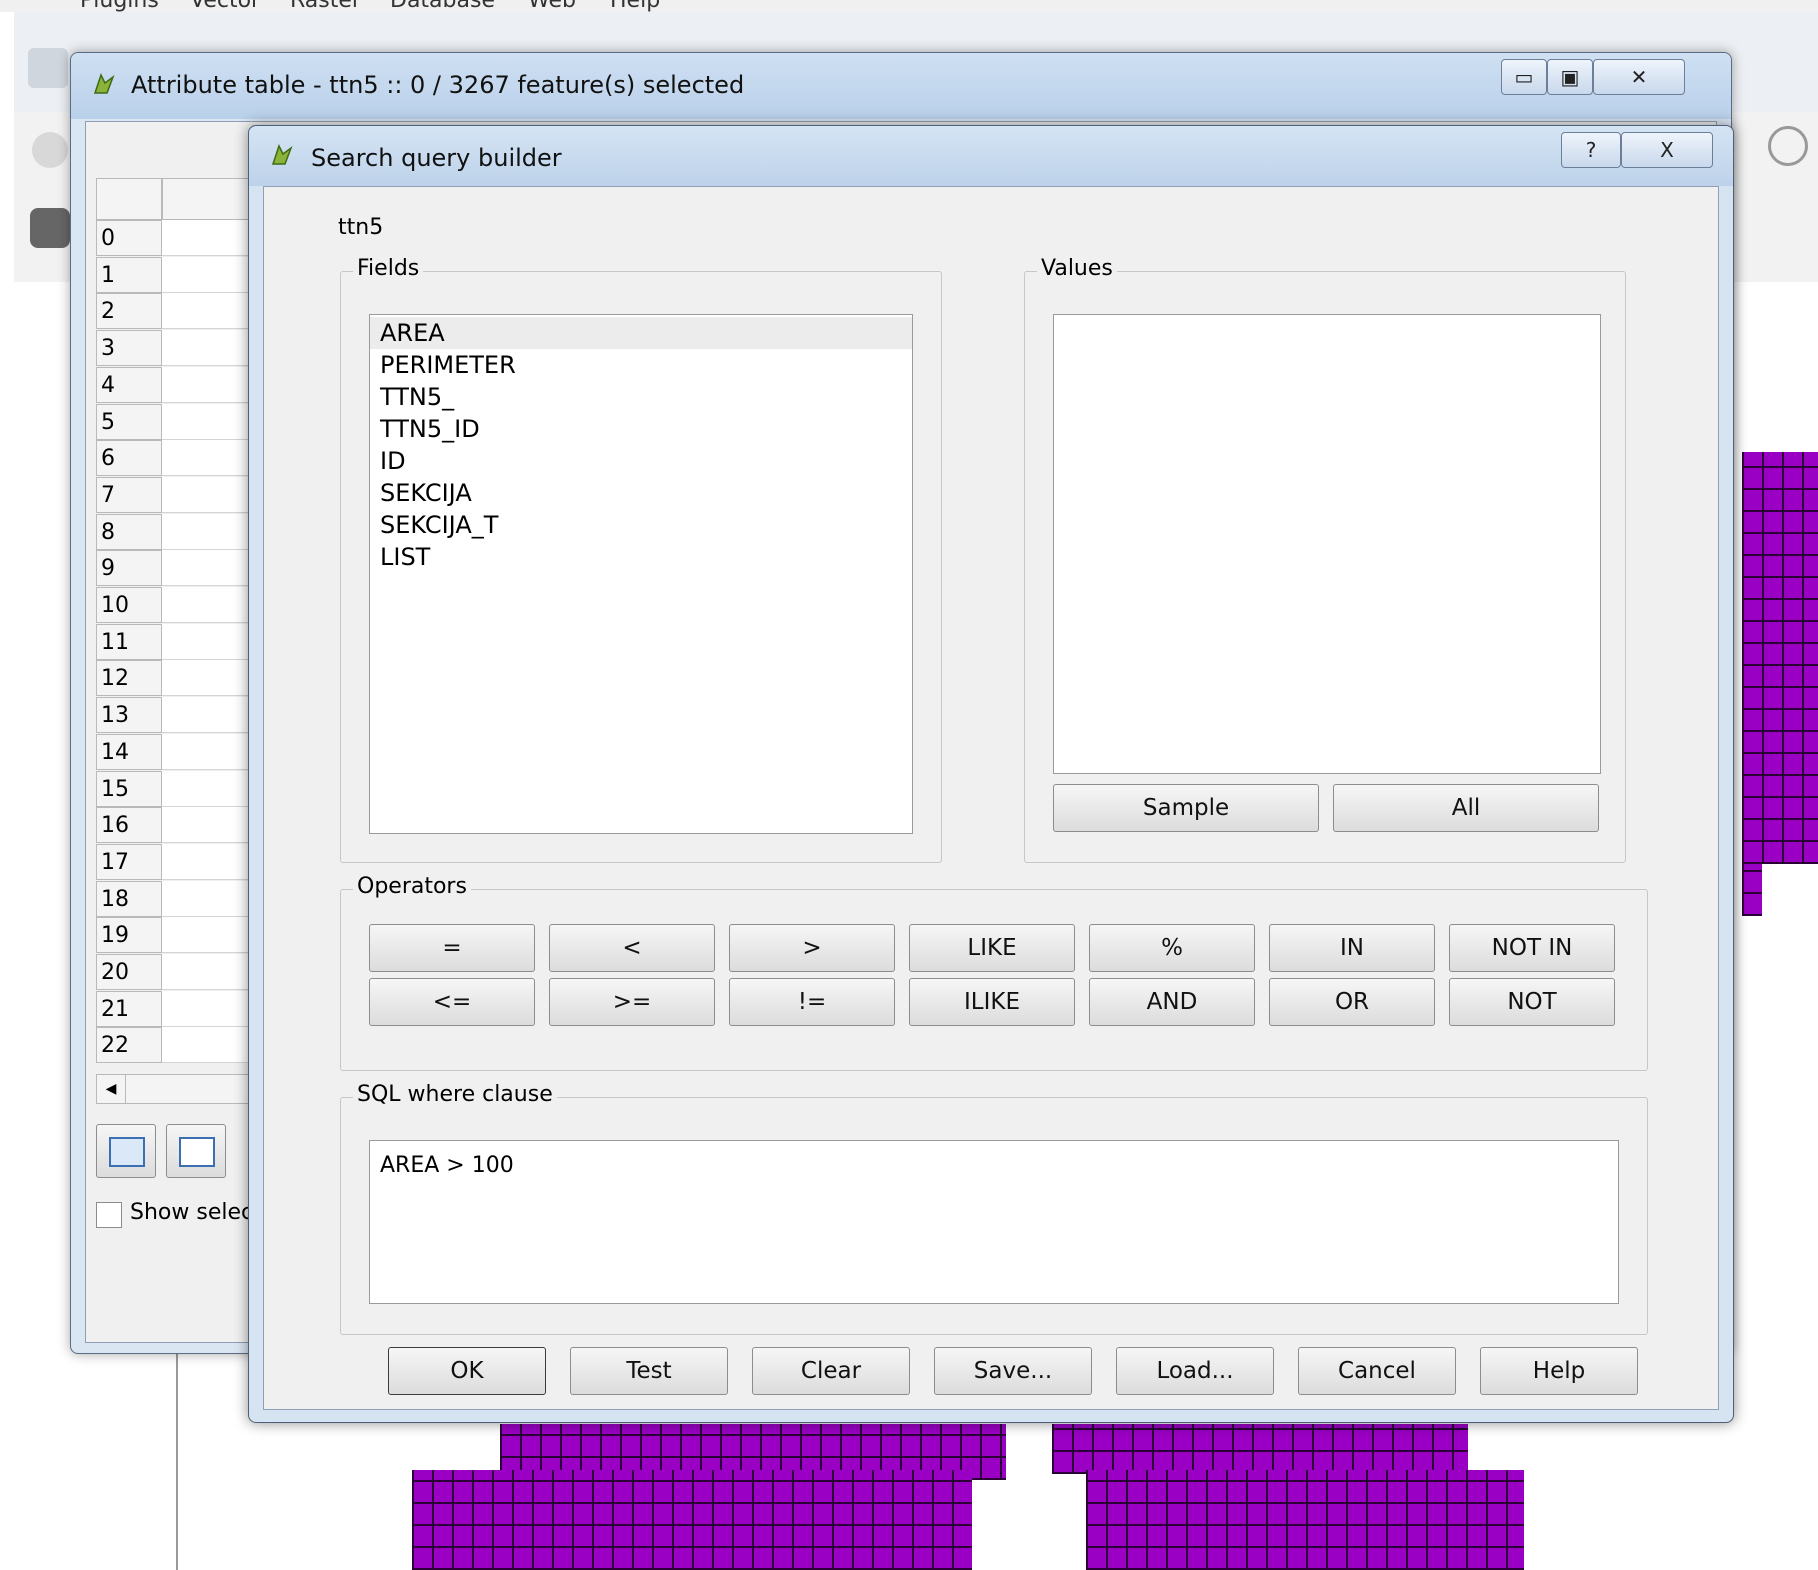  Describe the element at coordinates (50, 150) in the screenshot. I see `identify-icon` at that location.